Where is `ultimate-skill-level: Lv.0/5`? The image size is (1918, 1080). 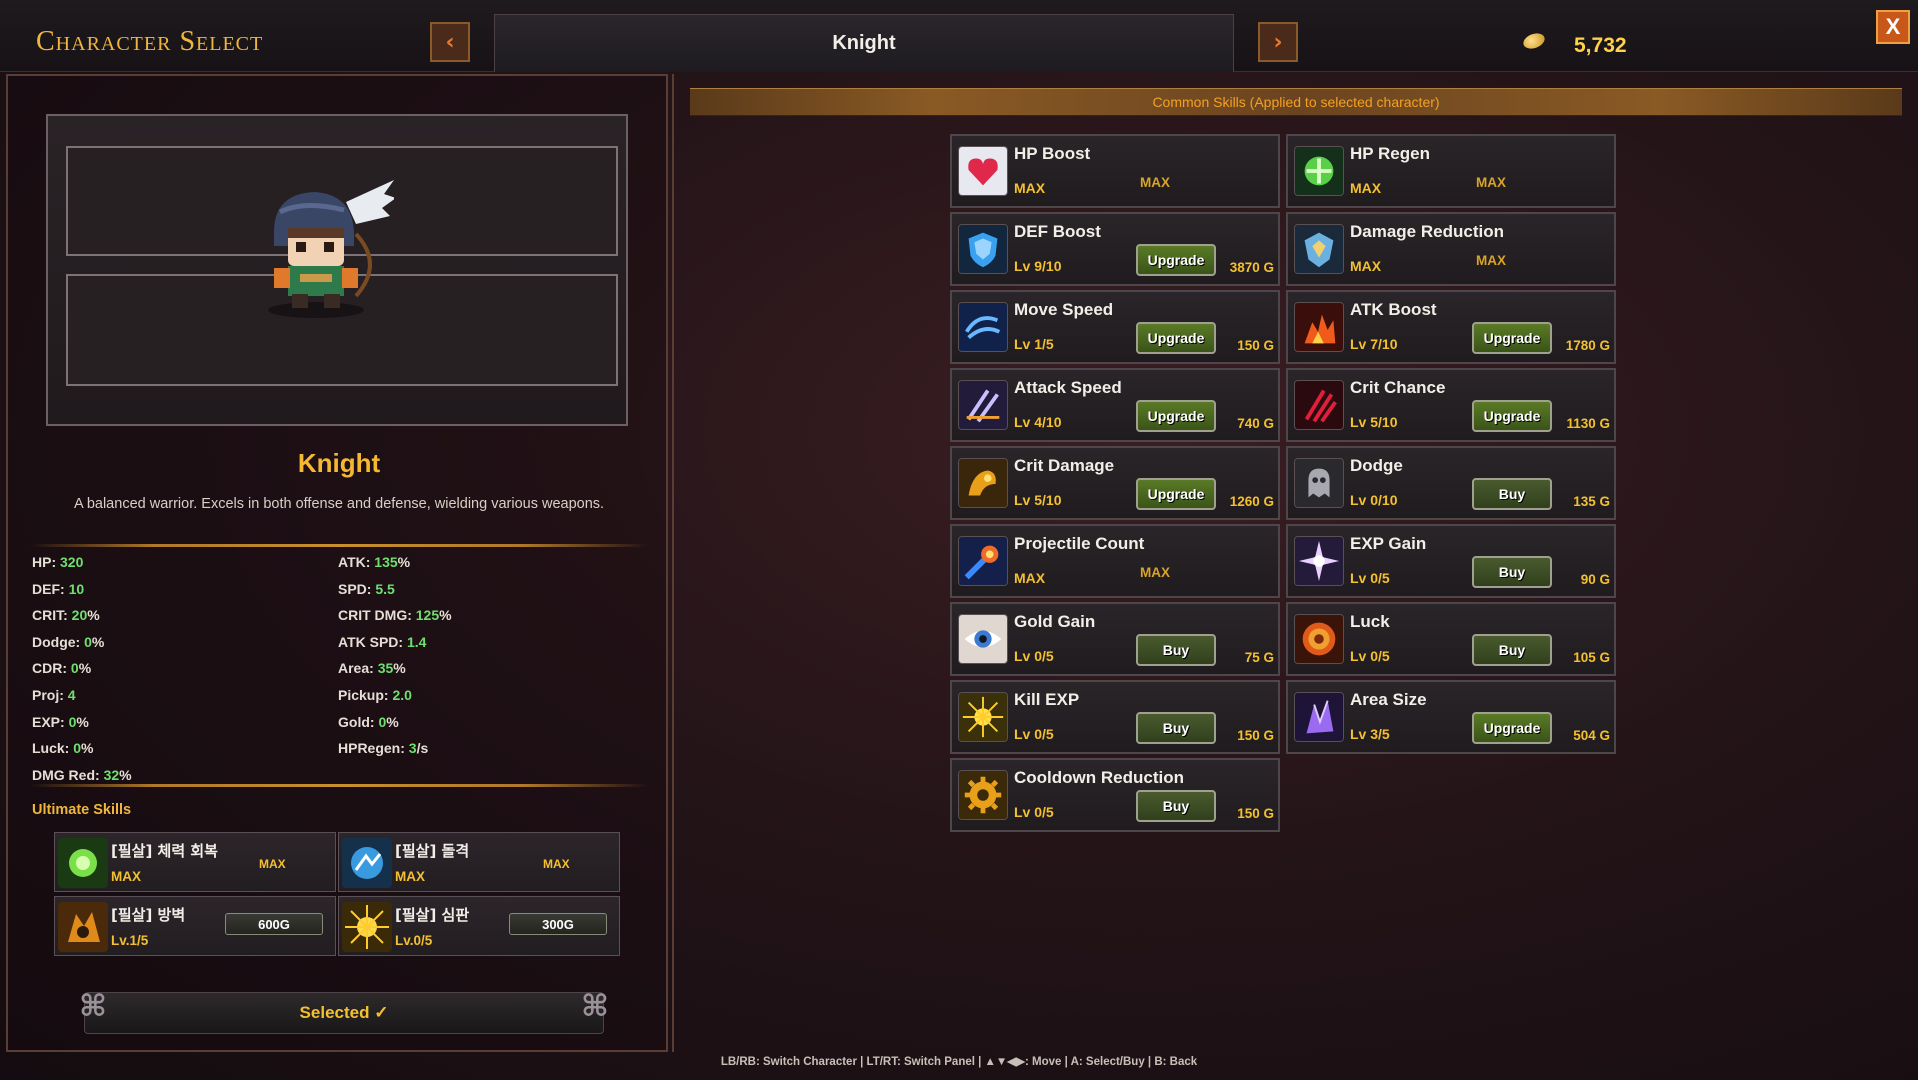 ultimate-skill-level: Lv.0/5 is located at coordinates (414, 940).